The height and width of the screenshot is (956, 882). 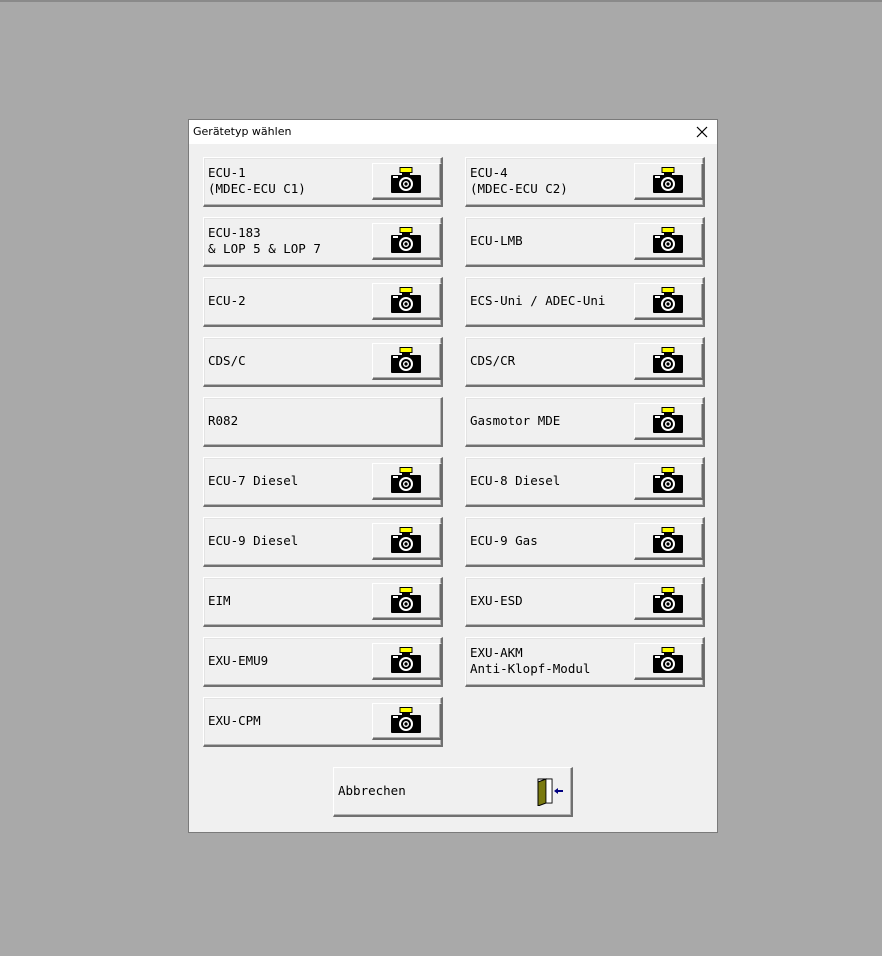 I want to click on device-button-label: EXU-AKM Anti-Klopf-Modul, so click(x=530, y=660).